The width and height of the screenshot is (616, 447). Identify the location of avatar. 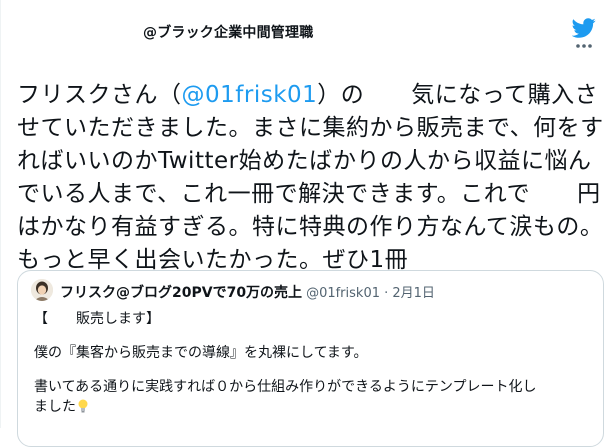
(42, 290).